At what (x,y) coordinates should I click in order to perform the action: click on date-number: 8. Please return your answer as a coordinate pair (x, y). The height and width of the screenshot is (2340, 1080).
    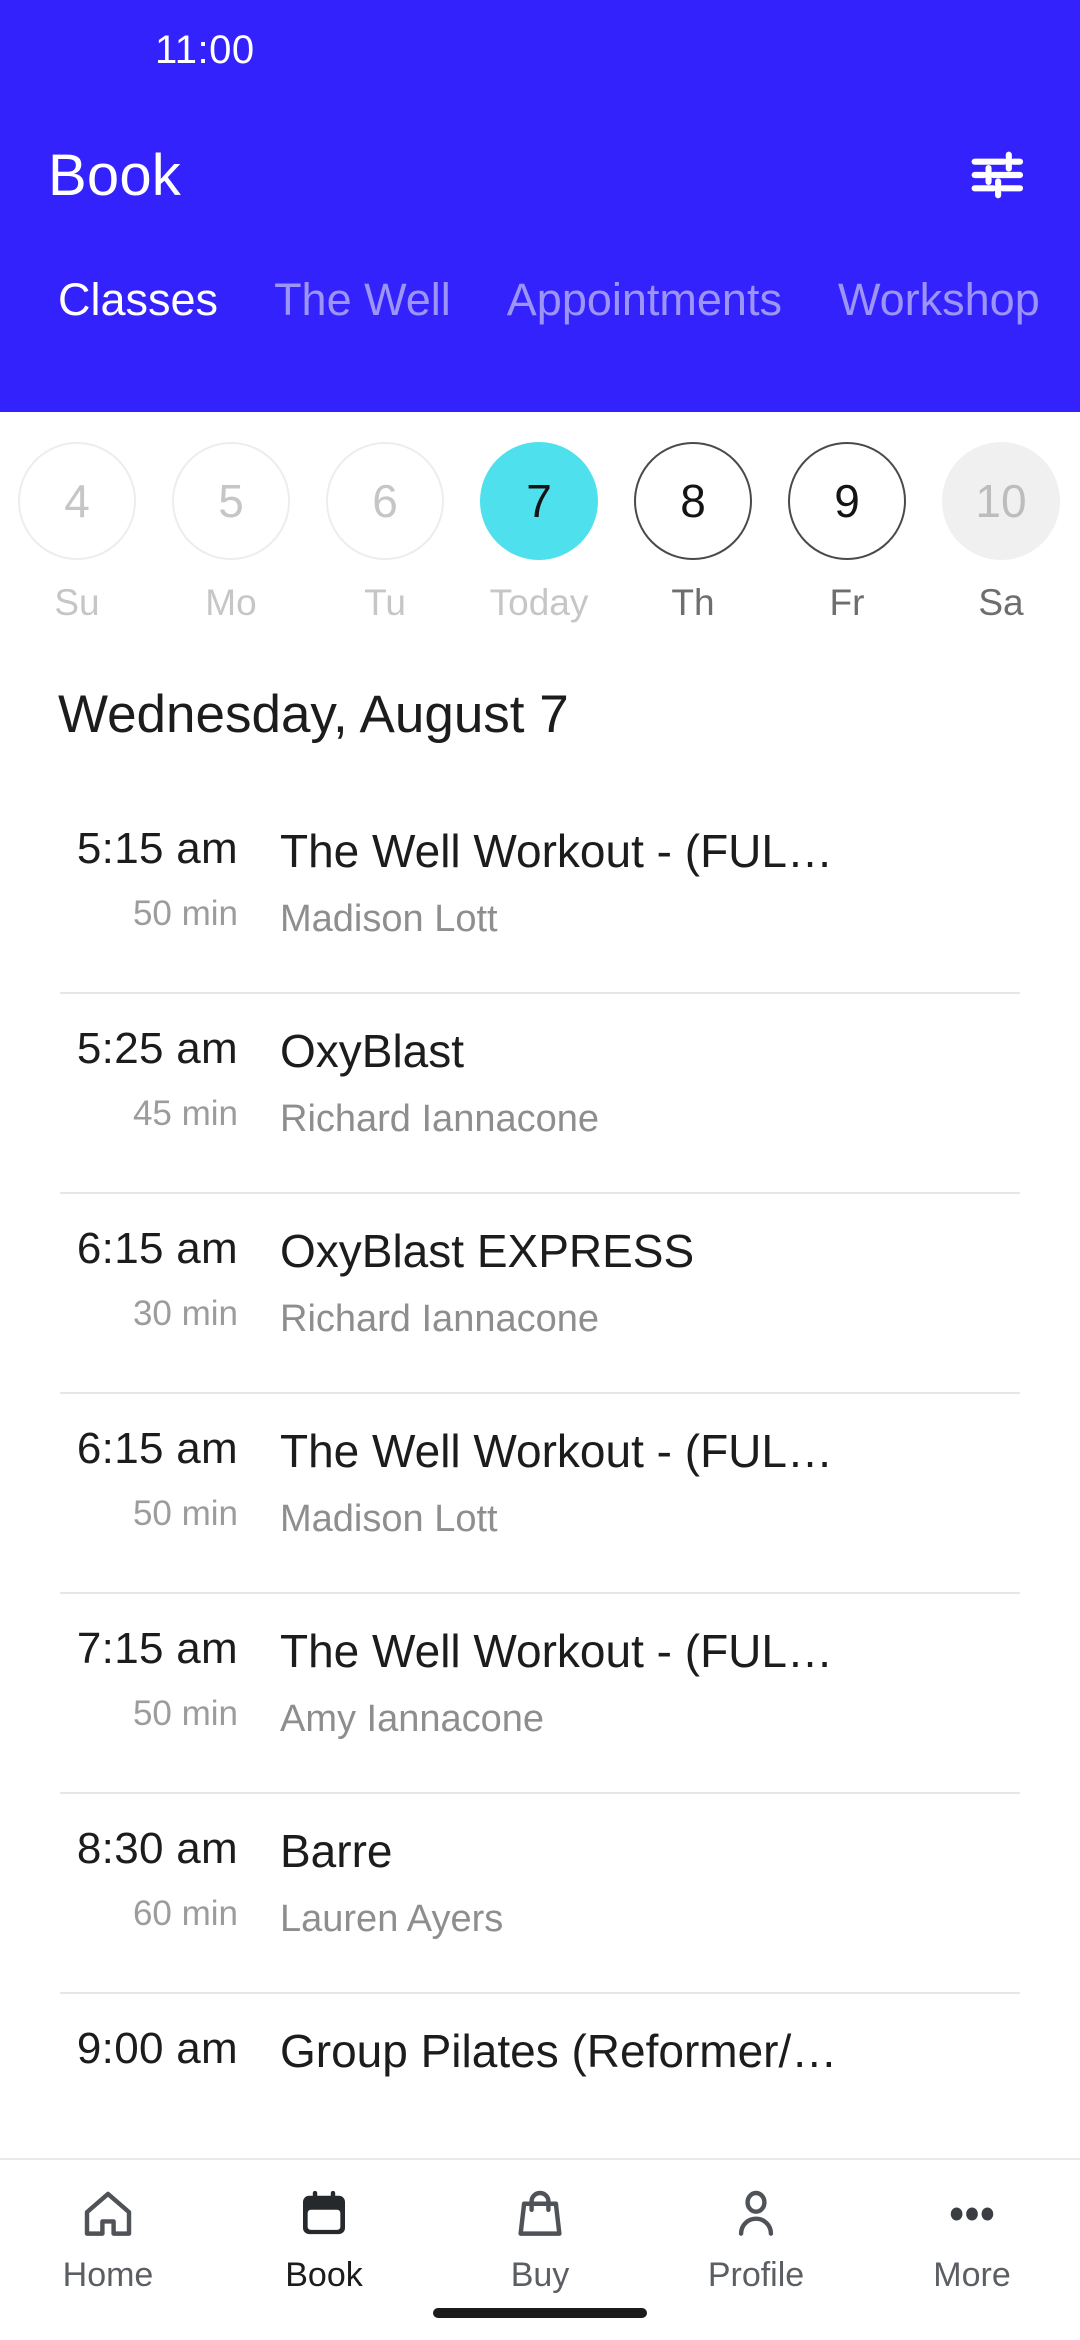
    Looking at the image, I should click on (693, 501).